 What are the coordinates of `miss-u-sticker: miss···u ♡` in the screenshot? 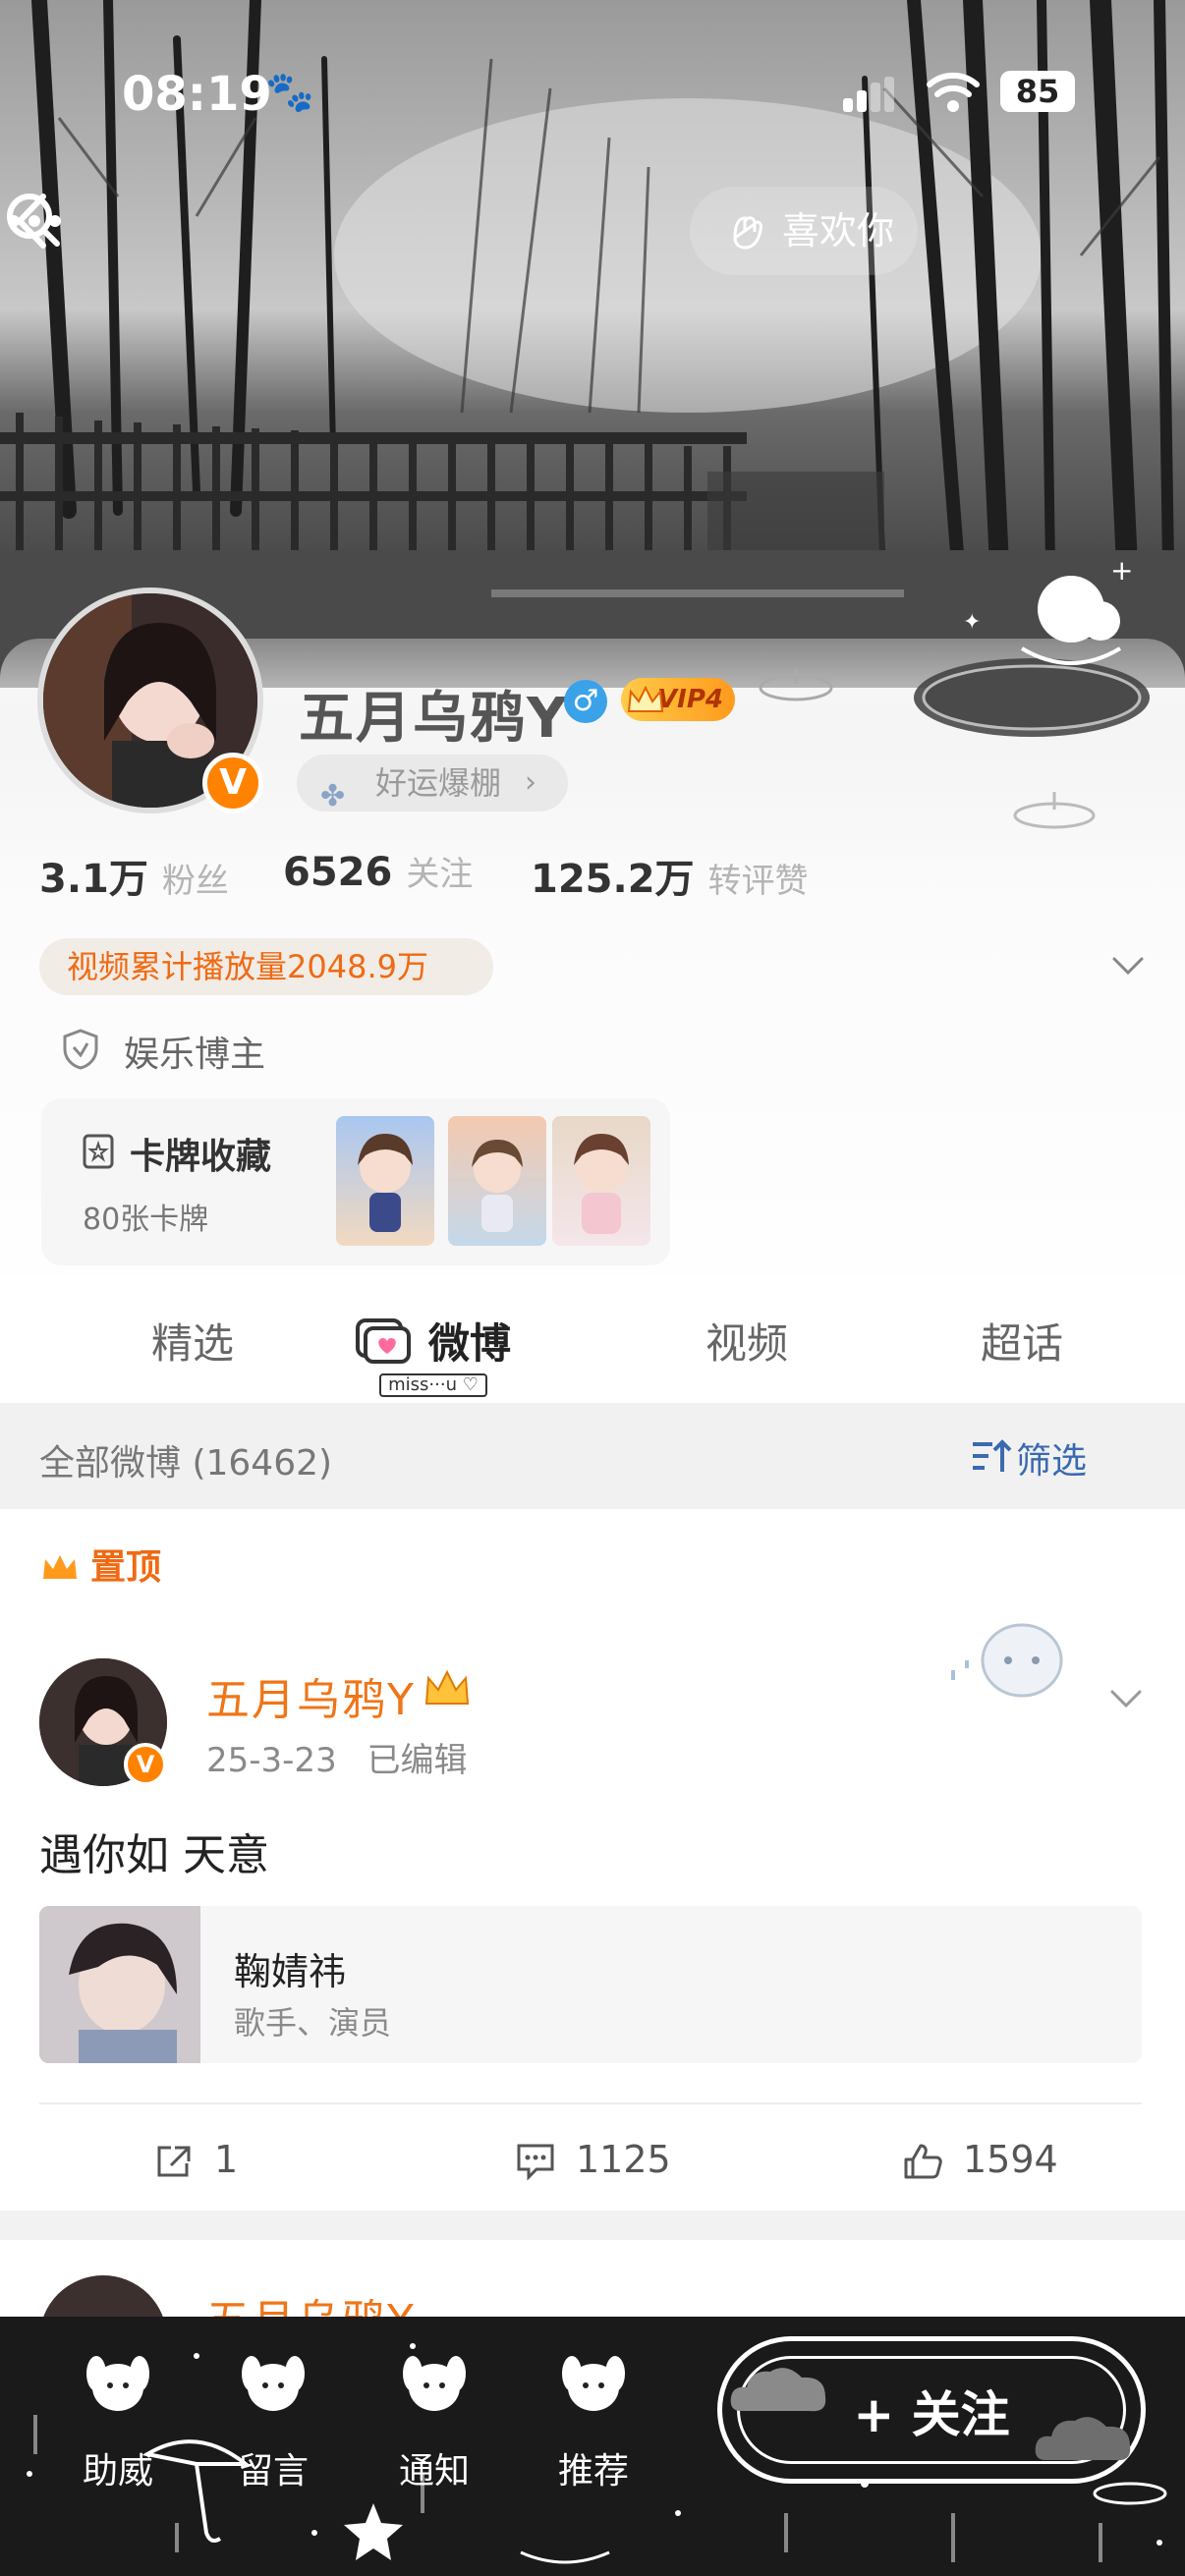 It's located at (433, 1385).